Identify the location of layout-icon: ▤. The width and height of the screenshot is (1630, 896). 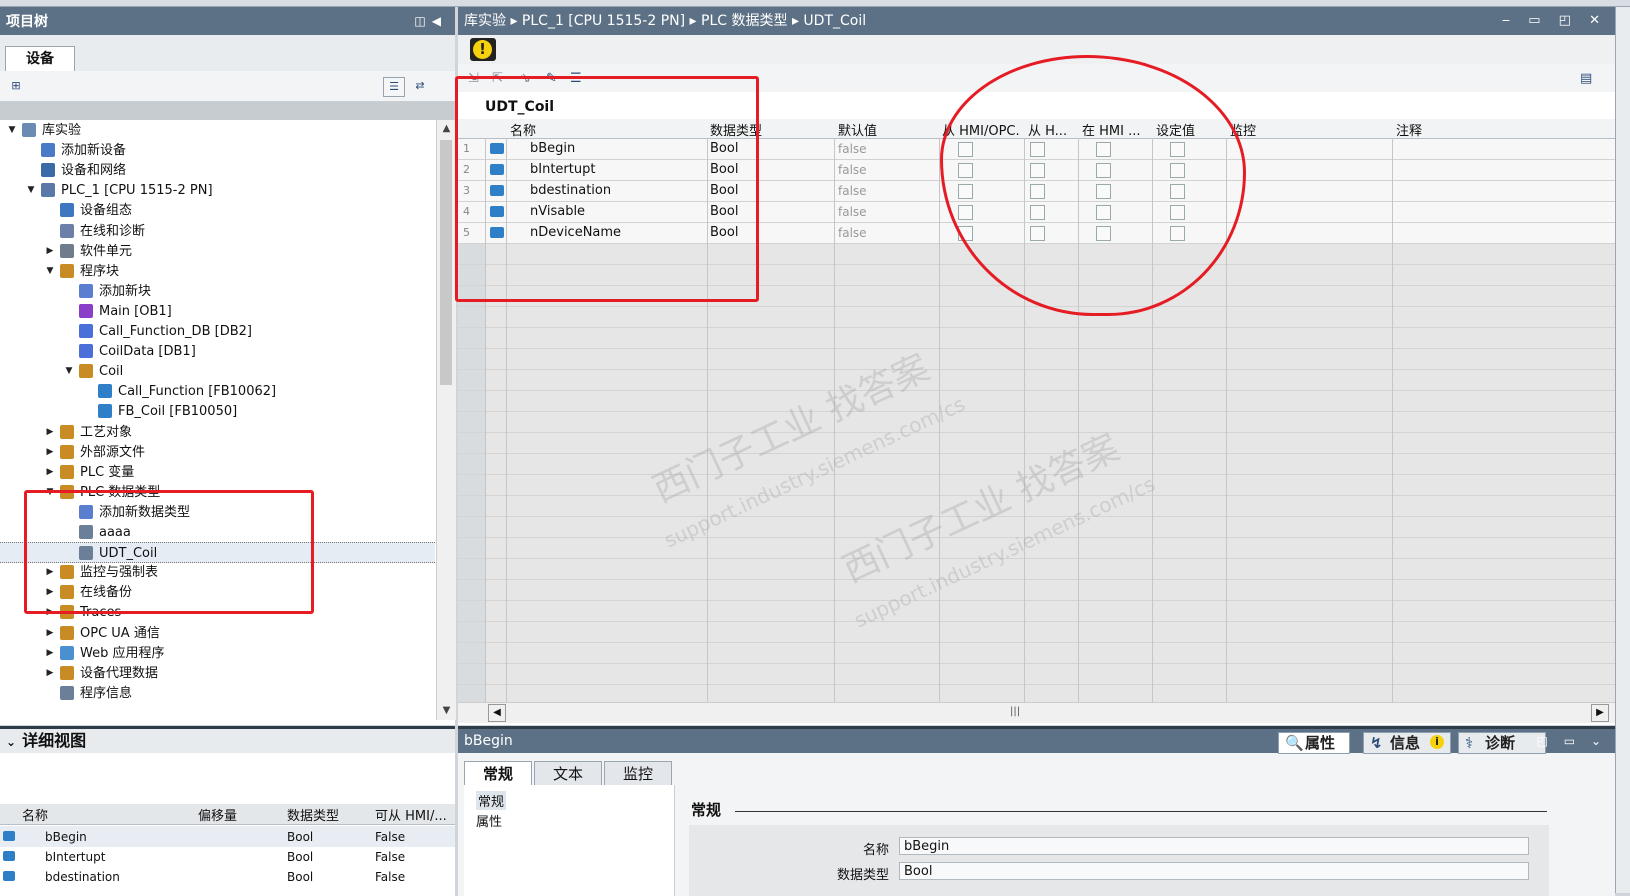
(1586, 78).